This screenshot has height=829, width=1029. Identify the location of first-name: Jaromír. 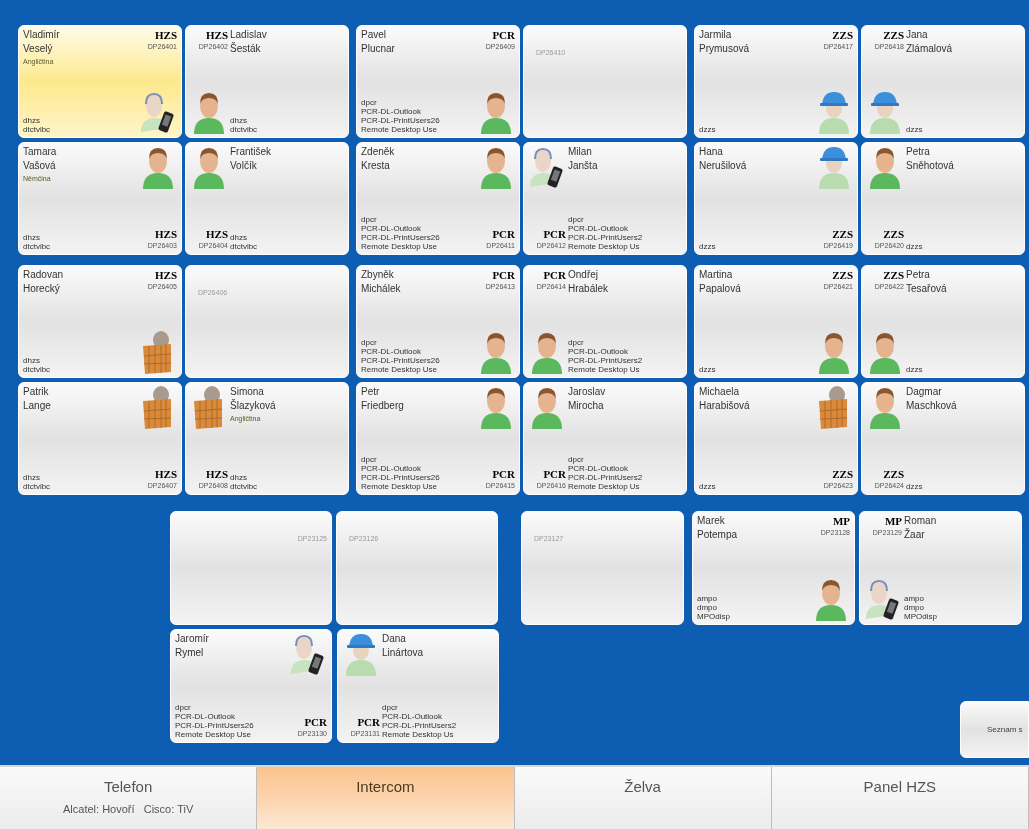
(192, 638).